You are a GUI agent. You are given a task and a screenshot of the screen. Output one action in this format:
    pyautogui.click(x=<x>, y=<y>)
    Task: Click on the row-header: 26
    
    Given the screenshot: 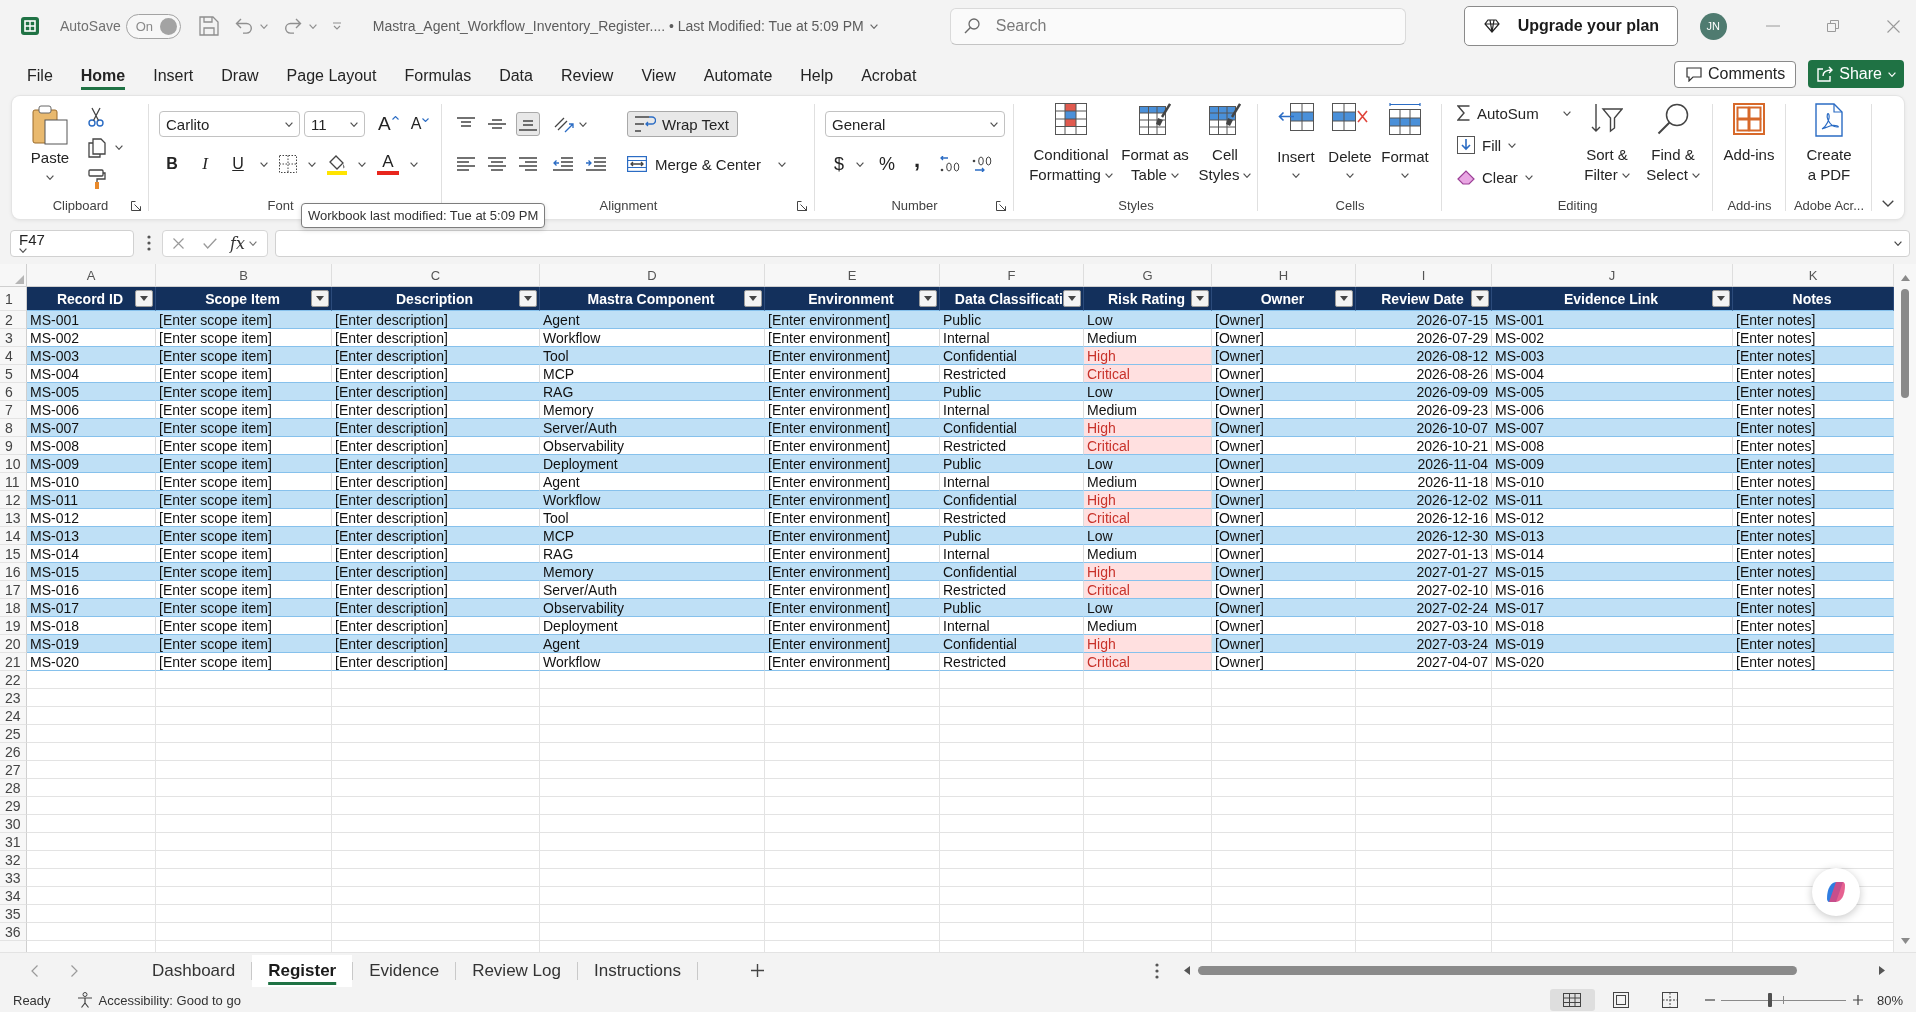 What is the action you would take?
    pyautogui.click(x=13, y=752)
    